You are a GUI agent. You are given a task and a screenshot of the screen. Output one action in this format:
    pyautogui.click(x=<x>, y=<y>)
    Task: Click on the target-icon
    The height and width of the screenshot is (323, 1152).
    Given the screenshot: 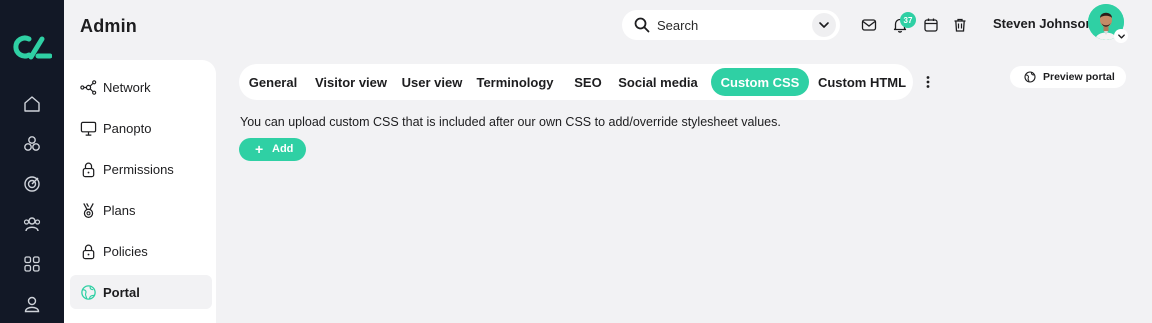 What is the action you would take?
    pyautogui.click(x=32, y=184)
    